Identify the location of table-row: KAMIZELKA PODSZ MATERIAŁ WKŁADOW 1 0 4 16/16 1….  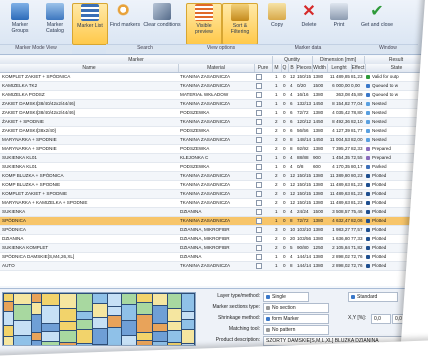
(214, 95).